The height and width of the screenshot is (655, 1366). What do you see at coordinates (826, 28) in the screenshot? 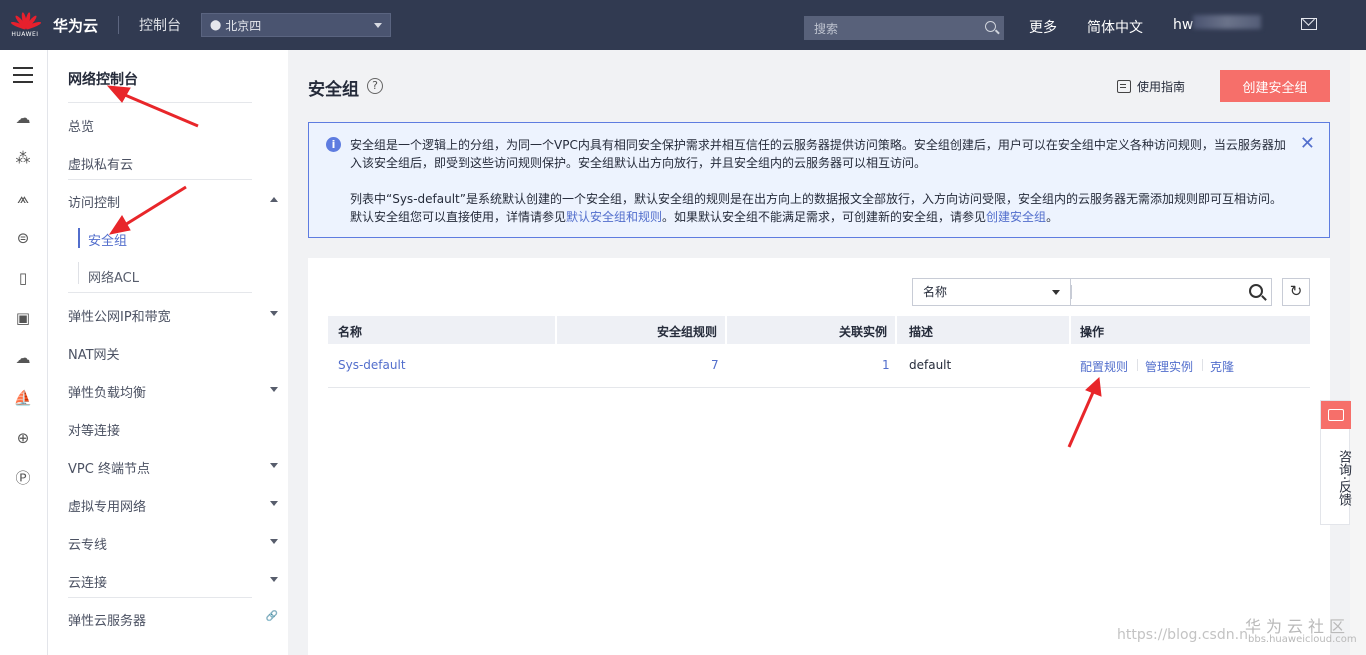
I see `search-placeholder: 搜索` at bounding box center [826, 28].